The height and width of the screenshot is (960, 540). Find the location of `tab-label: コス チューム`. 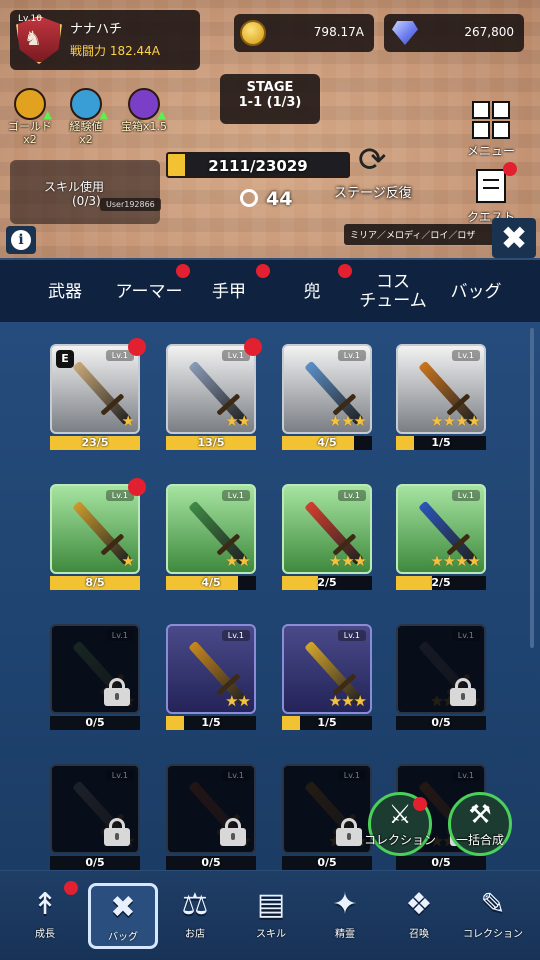

tab-label: コス チューム is located at coordinates (393, 291).